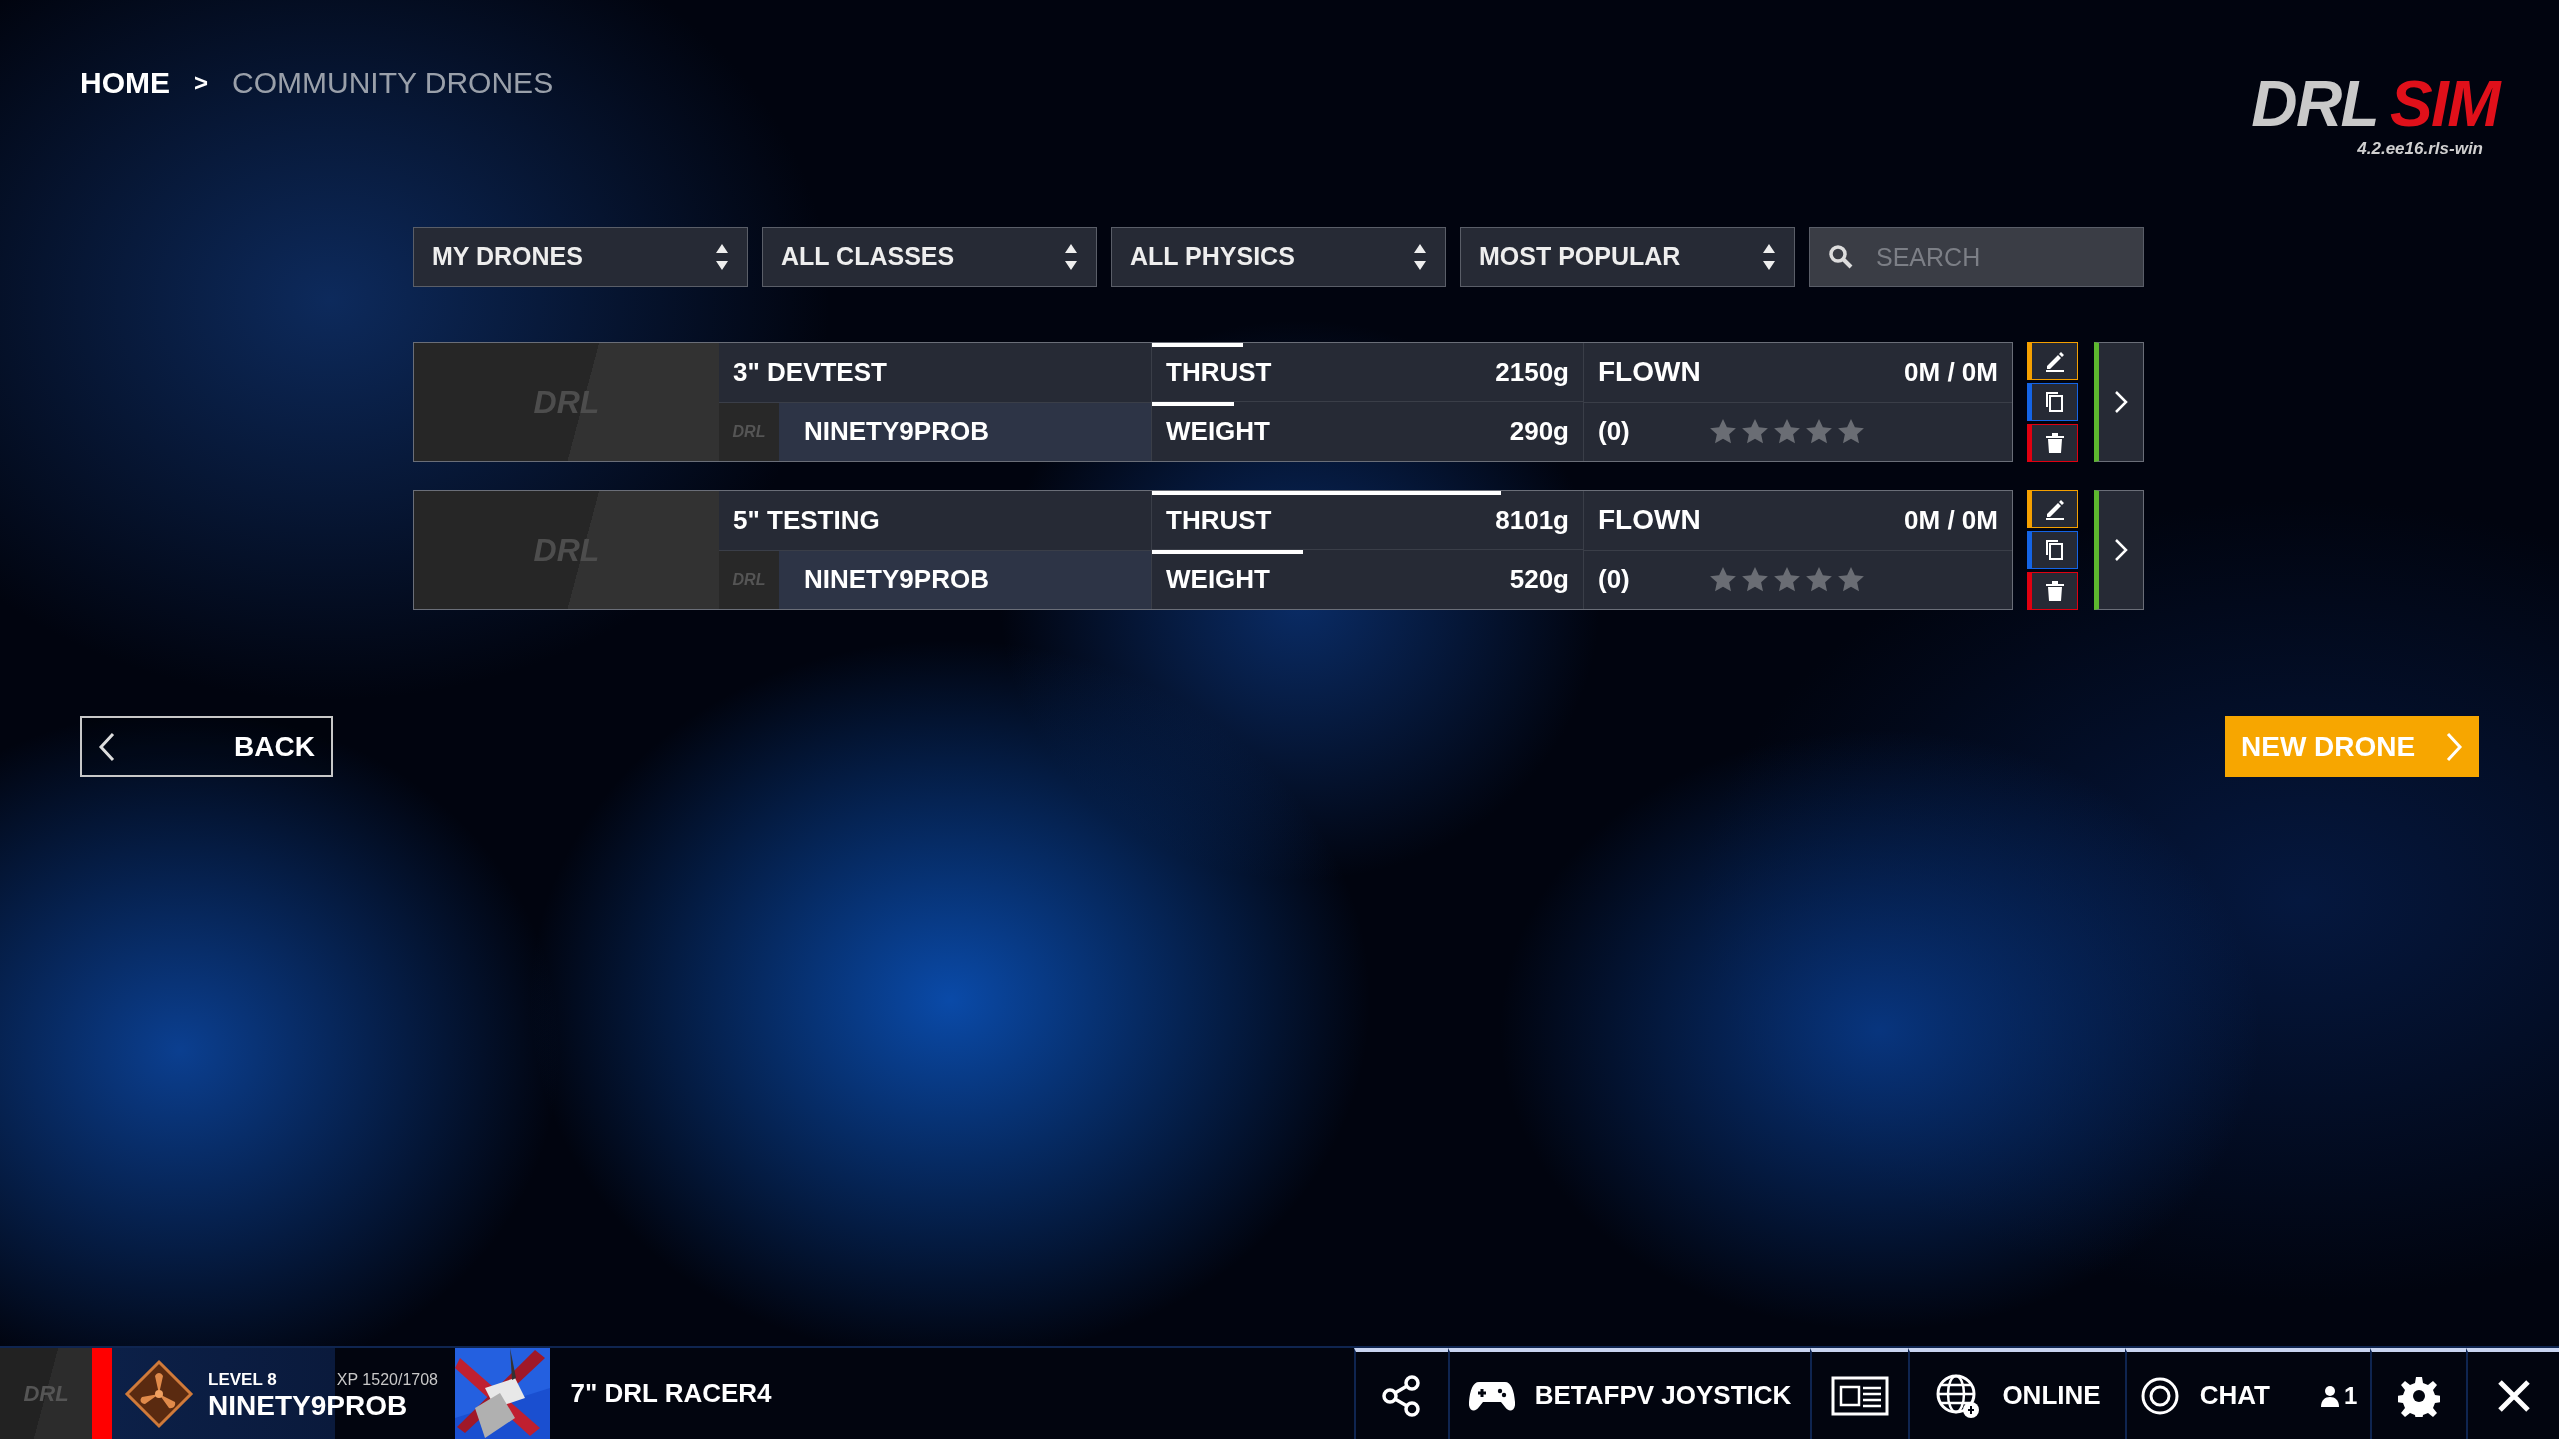 This screenshot has width=2559, height=1439. I want to click on search-field: SEARCH, so click(1976, 257).